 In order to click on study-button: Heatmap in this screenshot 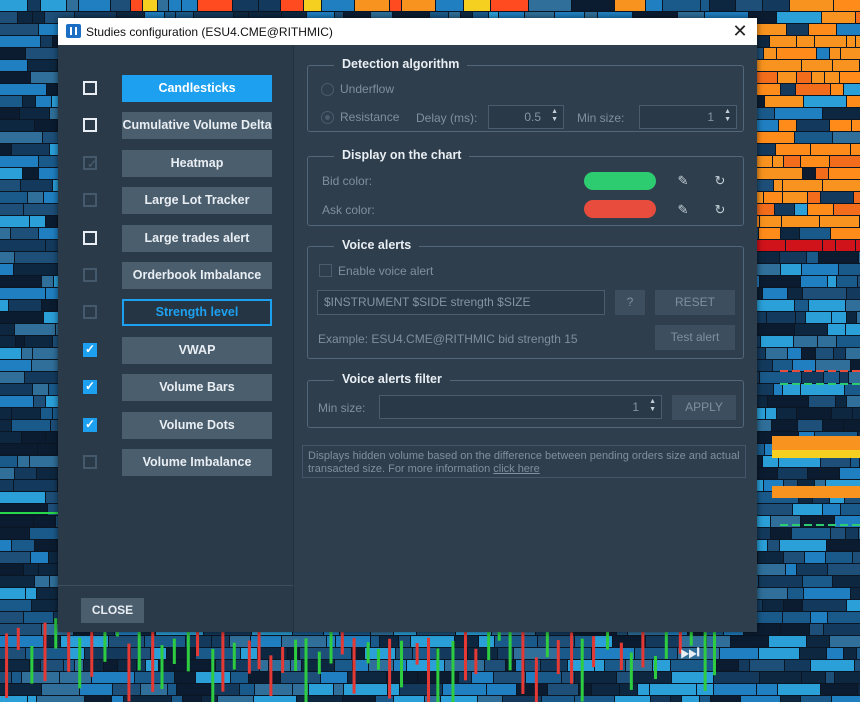, I will do `click(197, 163)`.